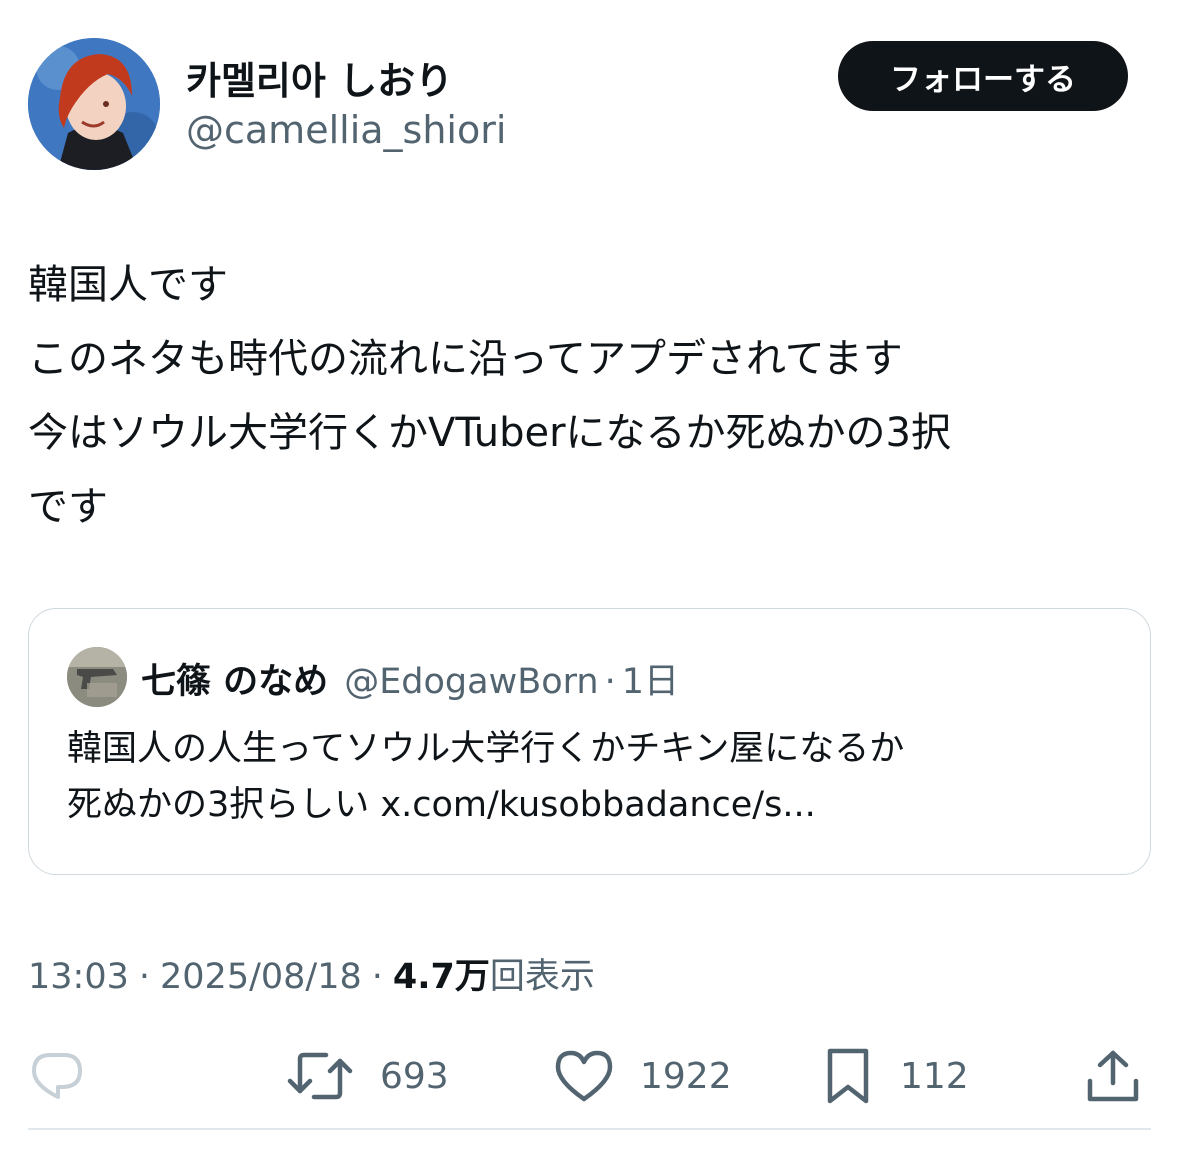 The image size is (1179, 1150). Describe the element at coordinates (650, 678) in the screenshot. I see `quote-timestamp: 1日` at that location.